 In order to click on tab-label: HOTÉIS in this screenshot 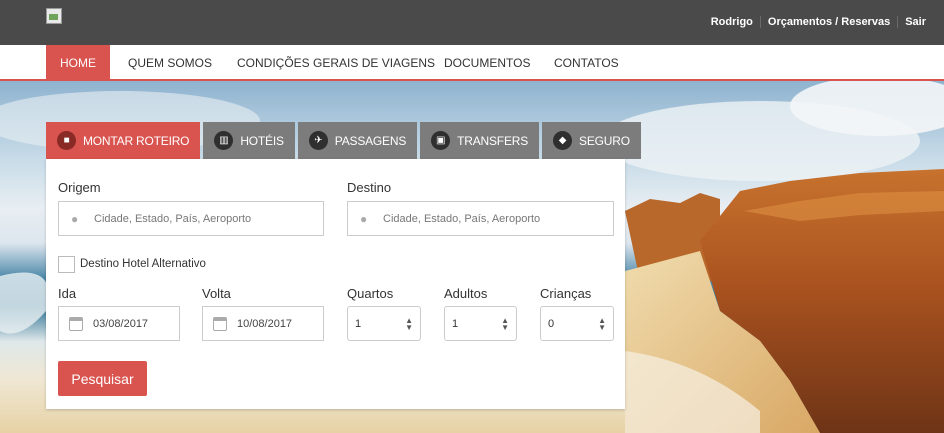, I will do `click(262, 140)`.